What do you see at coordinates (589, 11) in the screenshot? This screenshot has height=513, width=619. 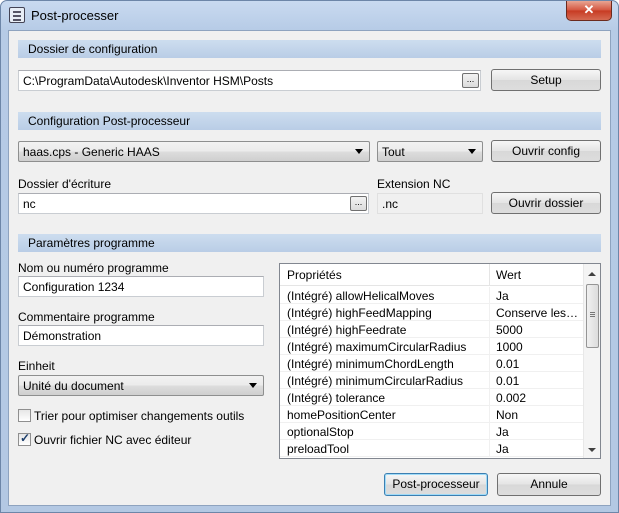 I see `close-button: ✕` at bounding box center [589, 11].